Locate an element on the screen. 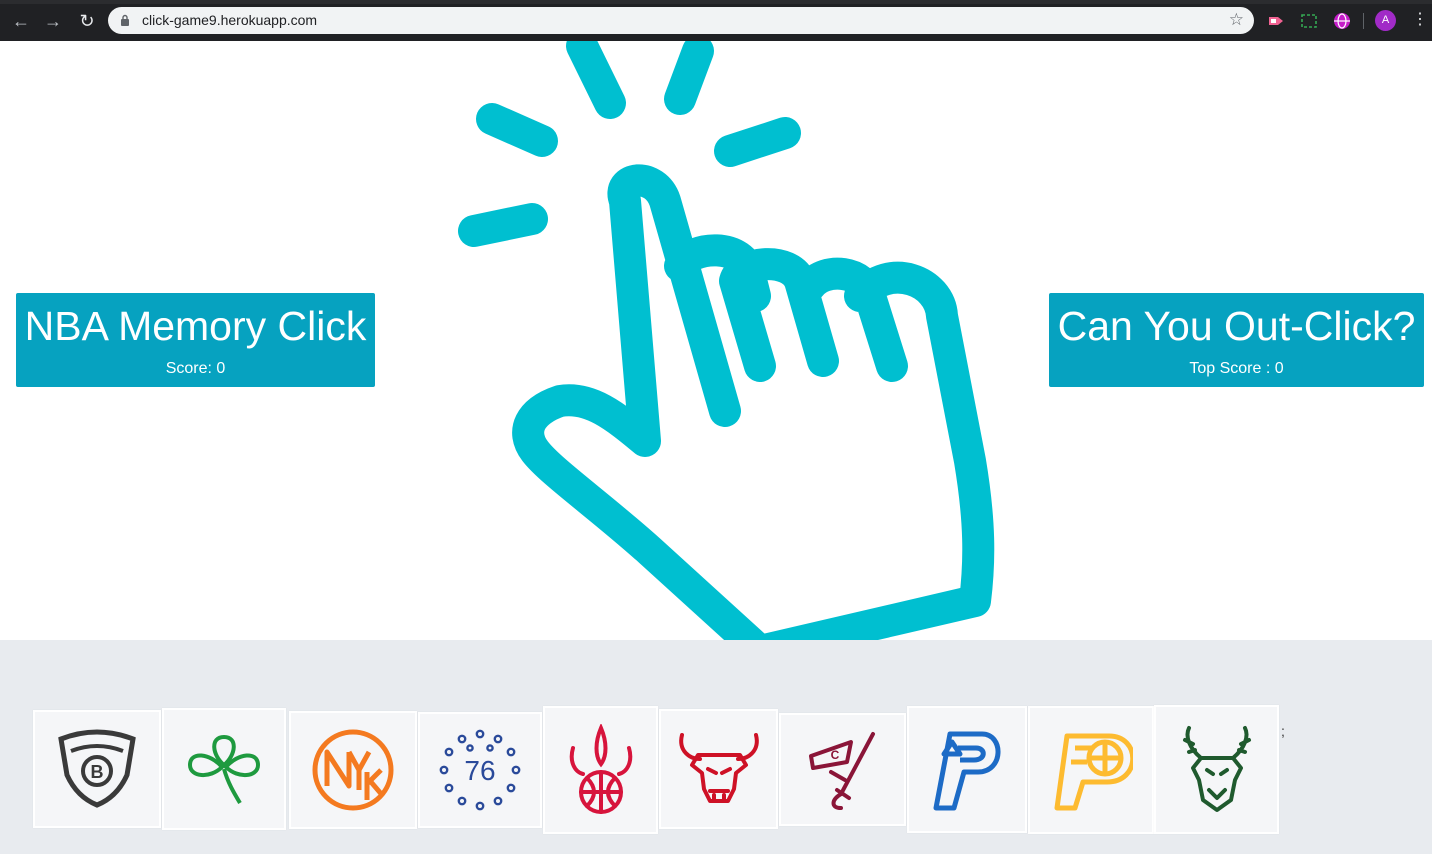 Image resolution: width=1432 pixels, height=854 pixels. card-bucks is located at coordinates (1216, 769).